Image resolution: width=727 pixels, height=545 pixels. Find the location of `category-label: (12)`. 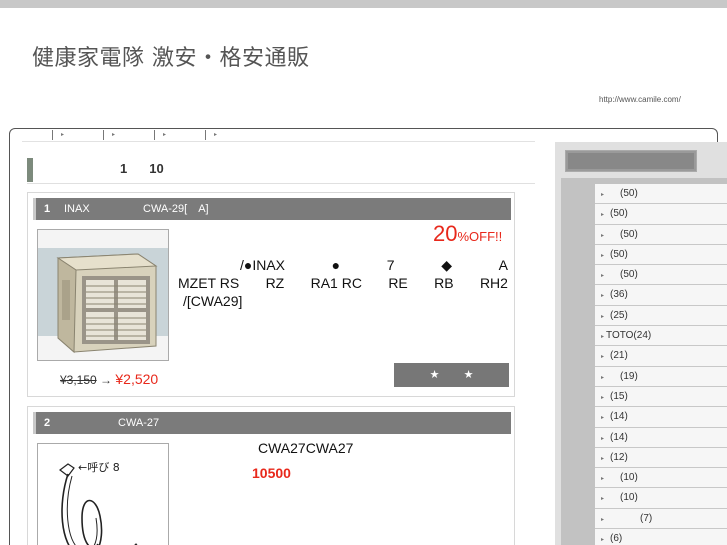

category-label: (12) is located at coordinates (619, 457).